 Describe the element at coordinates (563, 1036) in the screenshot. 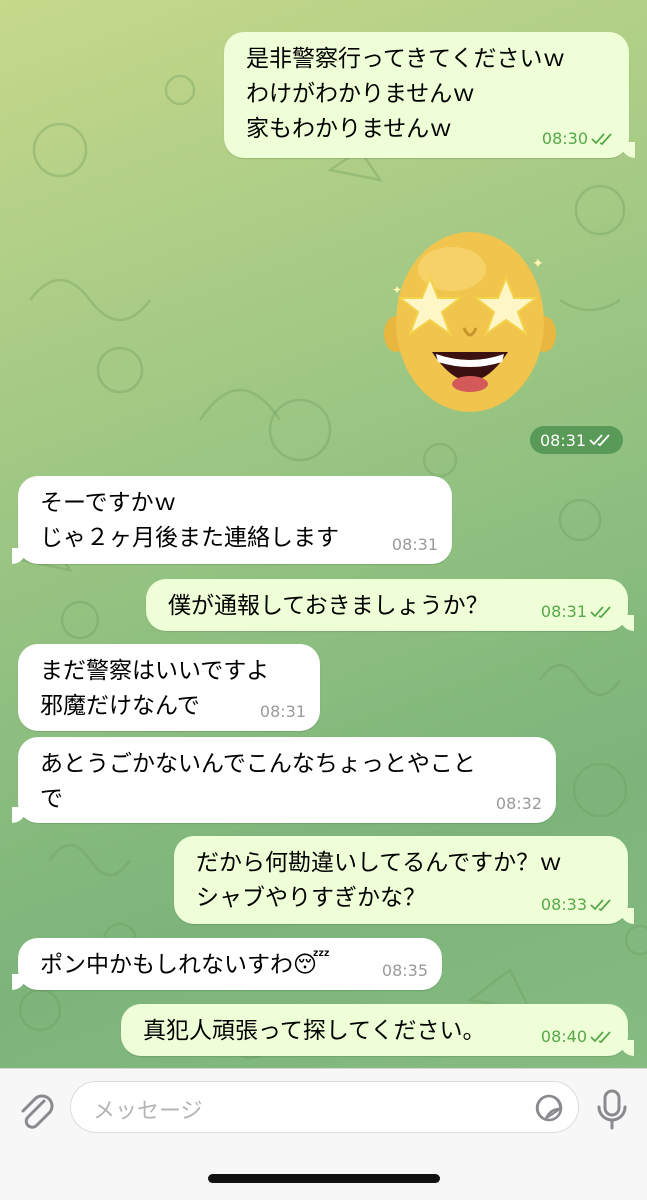

I see `message-time: 08:40` at that location.